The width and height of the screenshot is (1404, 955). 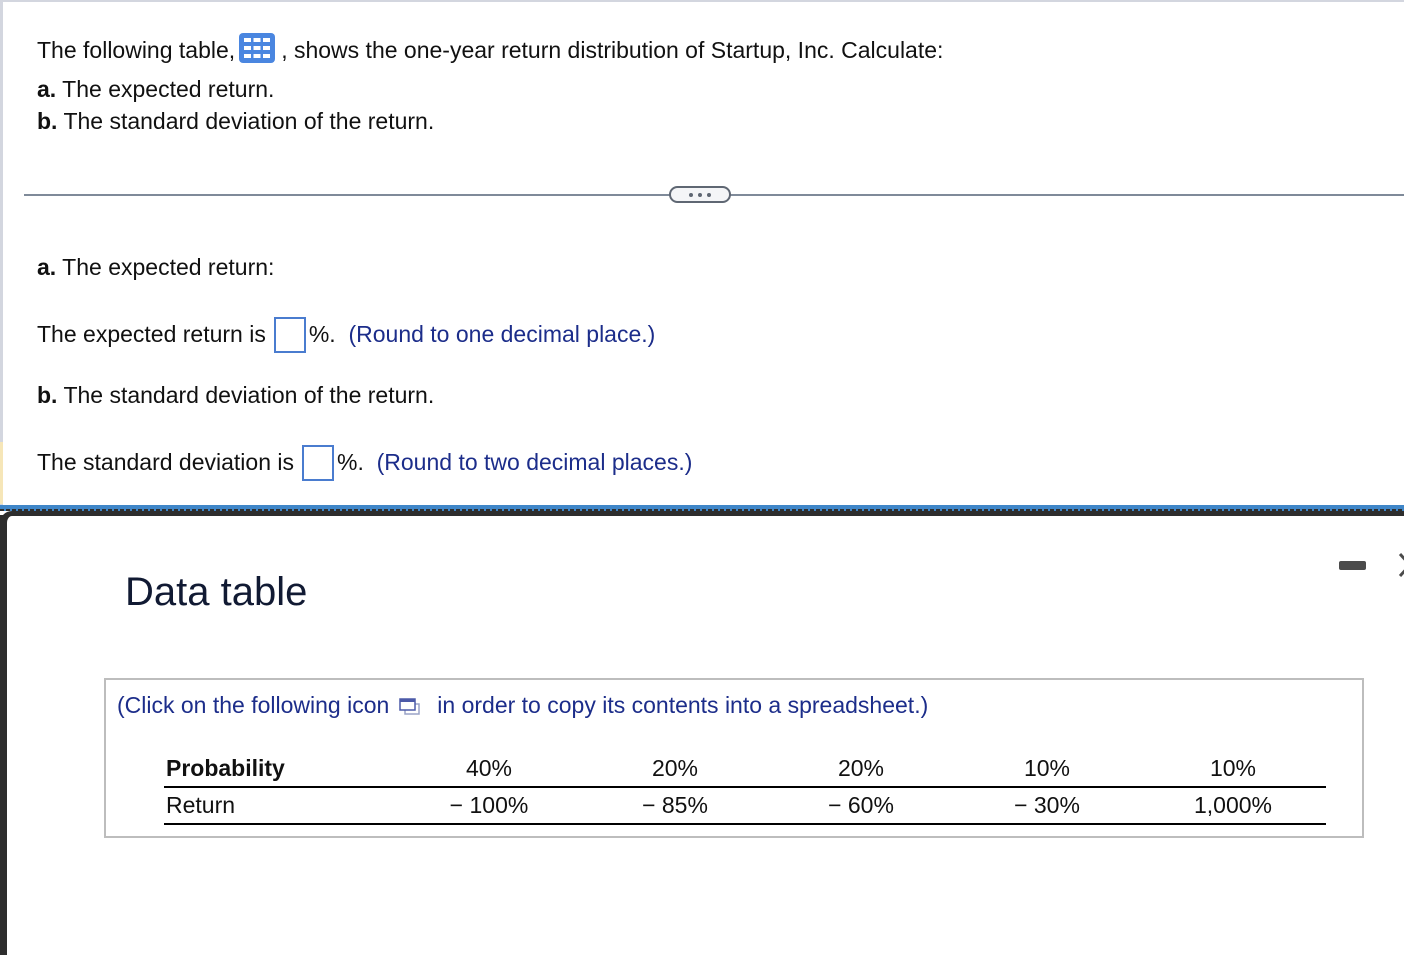 What do you see at coordinates (410, 707) in the screenshot?
I see `copy-to-spreadsheet-icon` at bounding box center [410, 707].